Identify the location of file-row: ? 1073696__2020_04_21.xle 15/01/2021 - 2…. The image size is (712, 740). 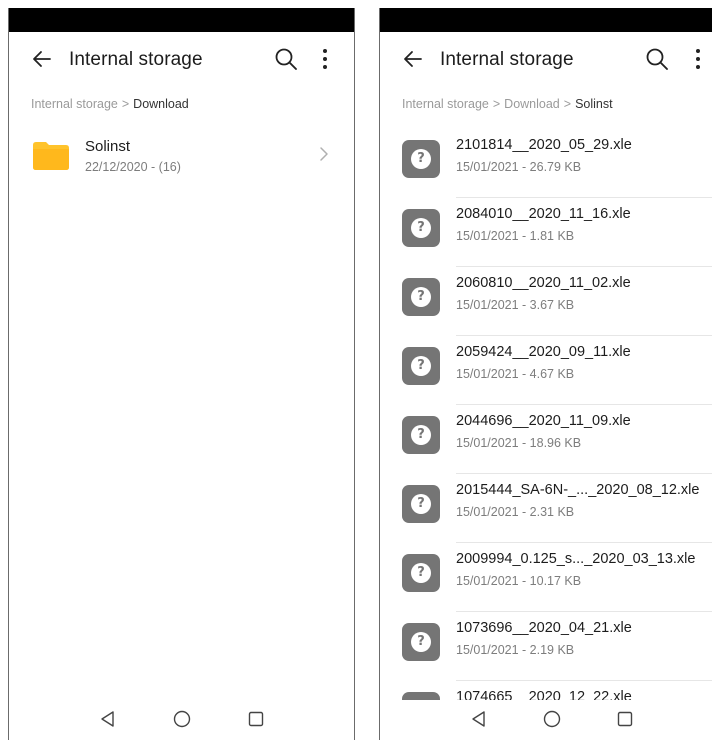
(546, 646).